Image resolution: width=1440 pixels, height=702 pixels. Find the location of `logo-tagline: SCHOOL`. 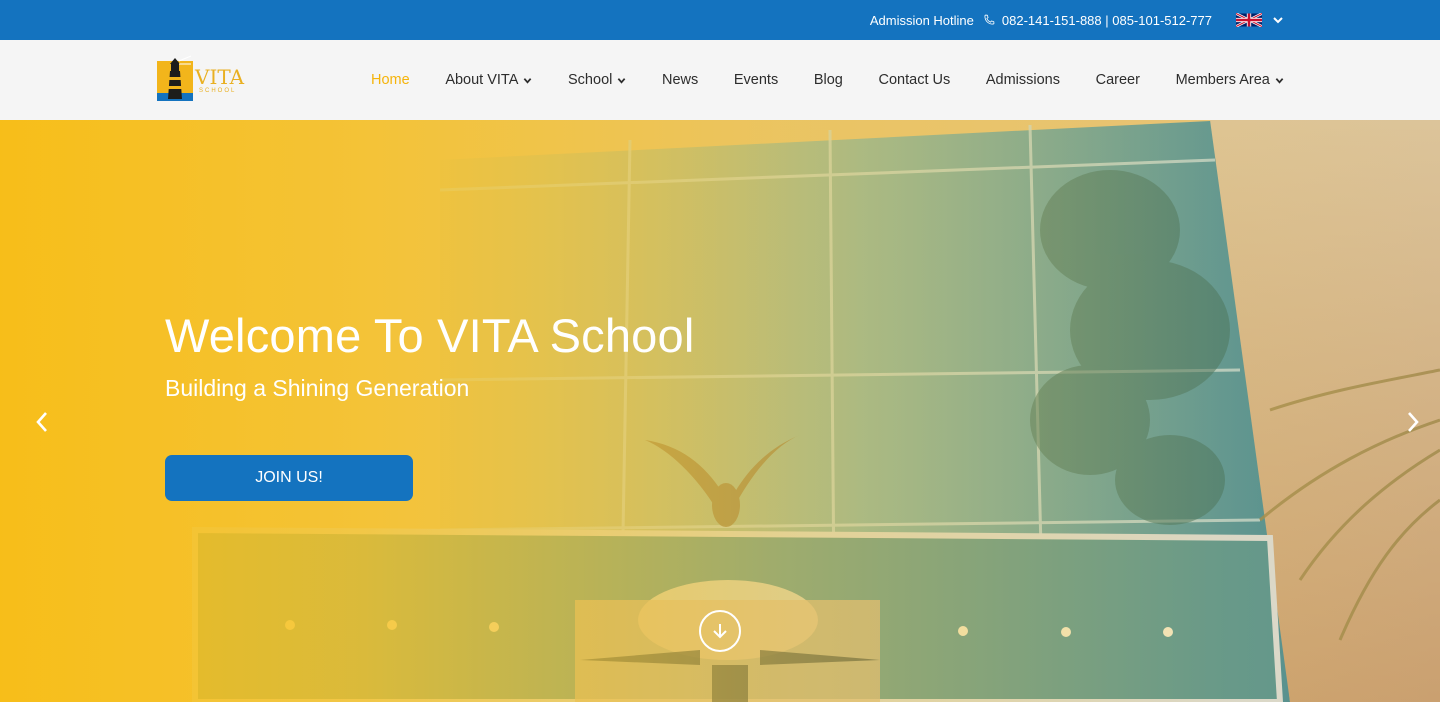

logo-tagline: SCHOOL is located at coordinates (218, 90).